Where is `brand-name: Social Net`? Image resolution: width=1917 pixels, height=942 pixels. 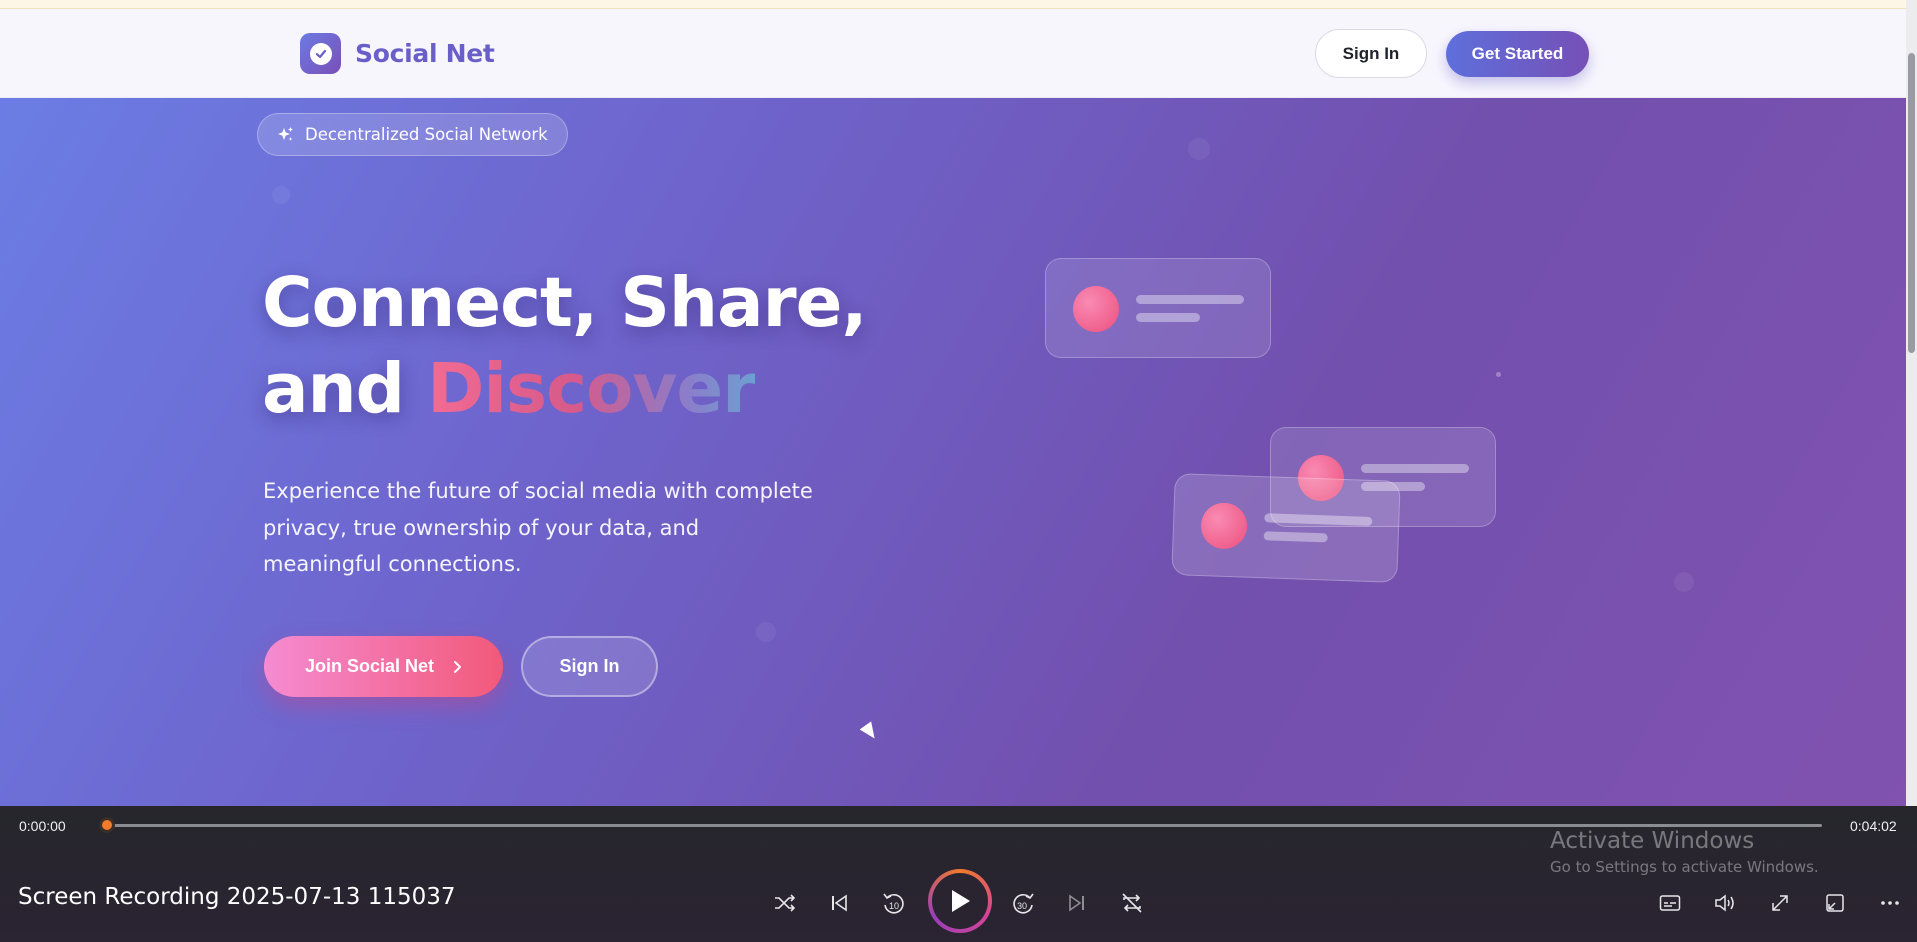
brand-name: Social Net is located at coordinates (425, 53).